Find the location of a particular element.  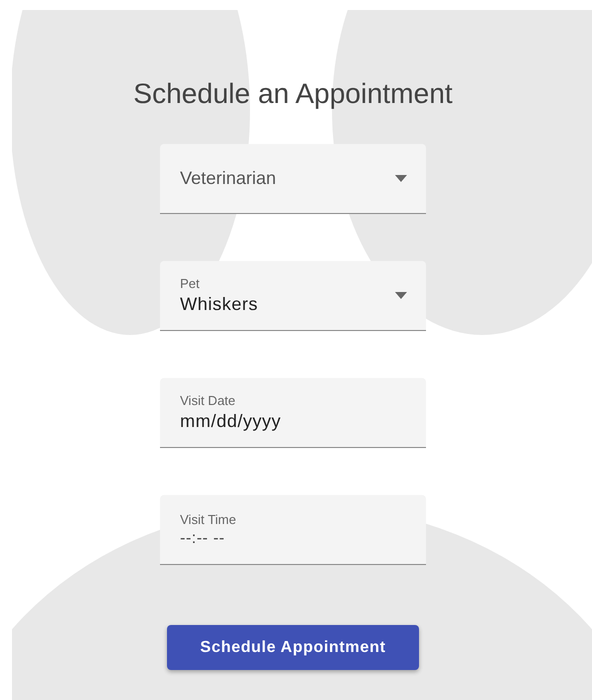

time-field: Visit Time --:-- -- is located at coordinates (293, 530).